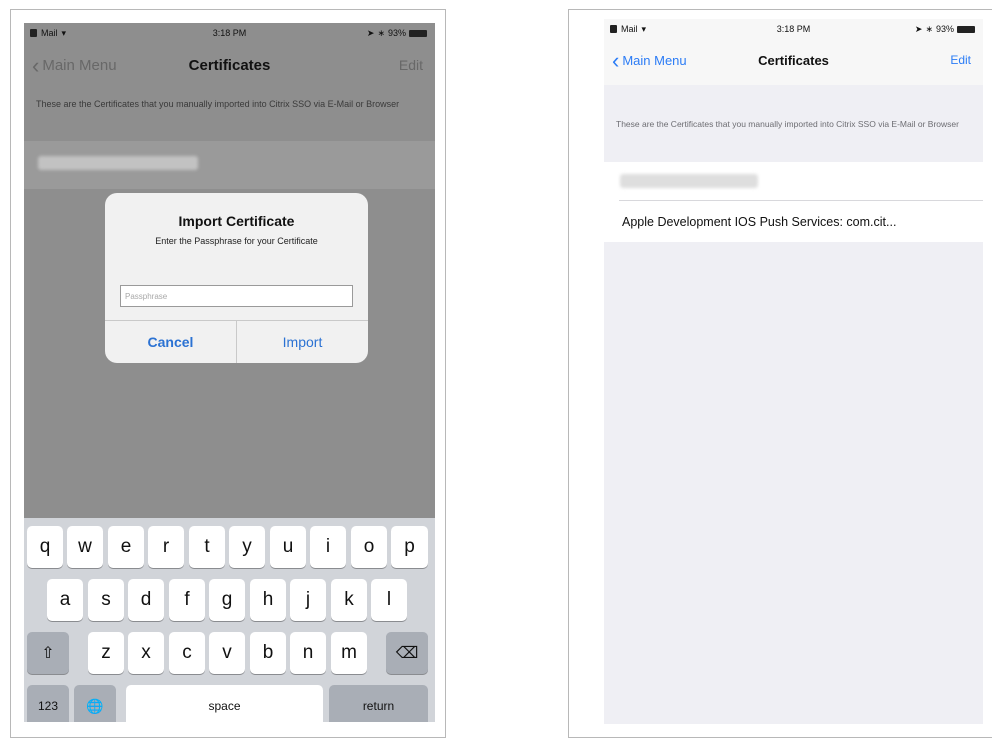 The image size is (992, 740). Describe the element at coordinates (65, 600) in the screenshot. I see `key-a: a` at that location.